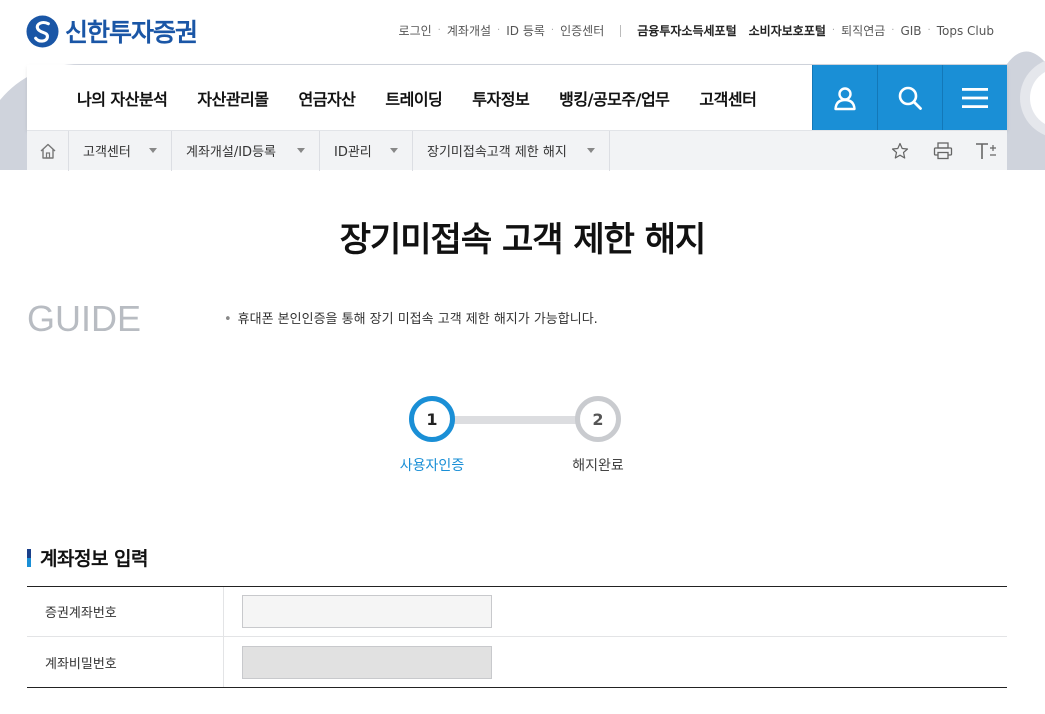 This screenshot has height=714, width=1045. What do you see at coordinates (125, 611) in the screenshot?
I see `account-number-label: 증권계좌번호` at bounding box center [125, 611].